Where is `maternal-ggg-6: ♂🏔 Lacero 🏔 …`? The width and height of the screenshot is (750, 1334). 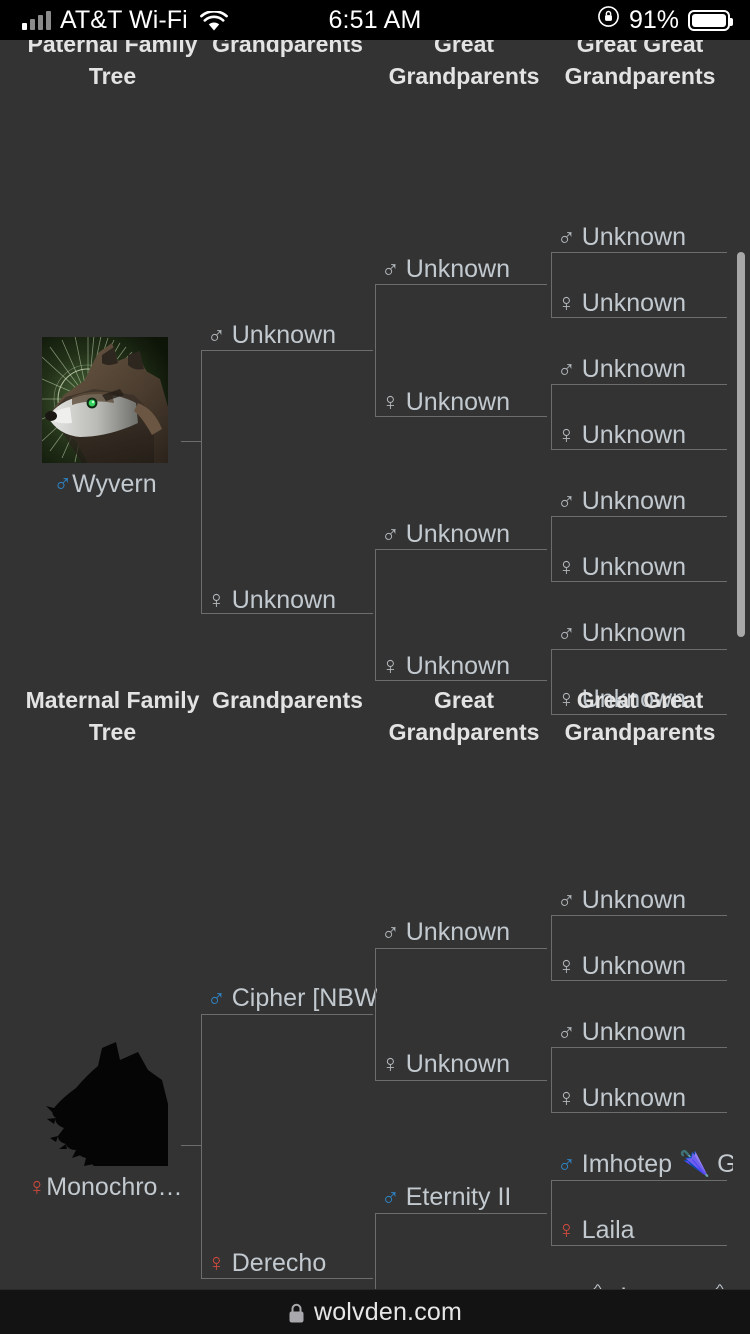 maternal-ggg-6: ♂🏔 Lacero 🏔 … is located at coordinates (645, 1285).